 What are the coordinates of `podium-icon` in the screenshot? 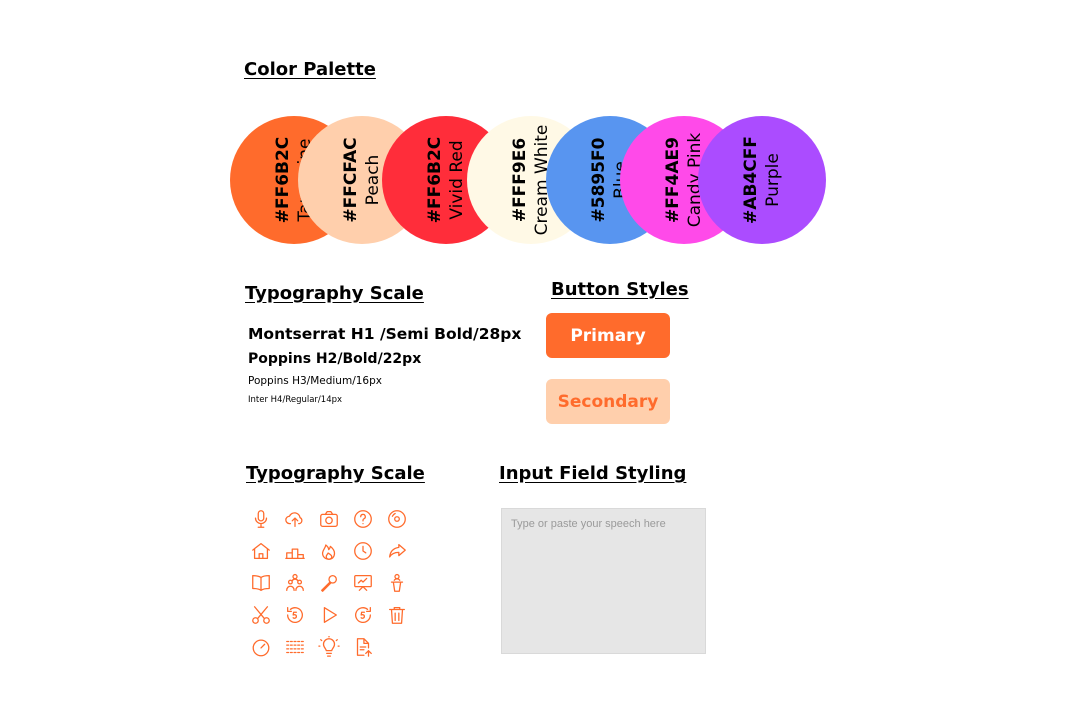 It's located at (295, 551).